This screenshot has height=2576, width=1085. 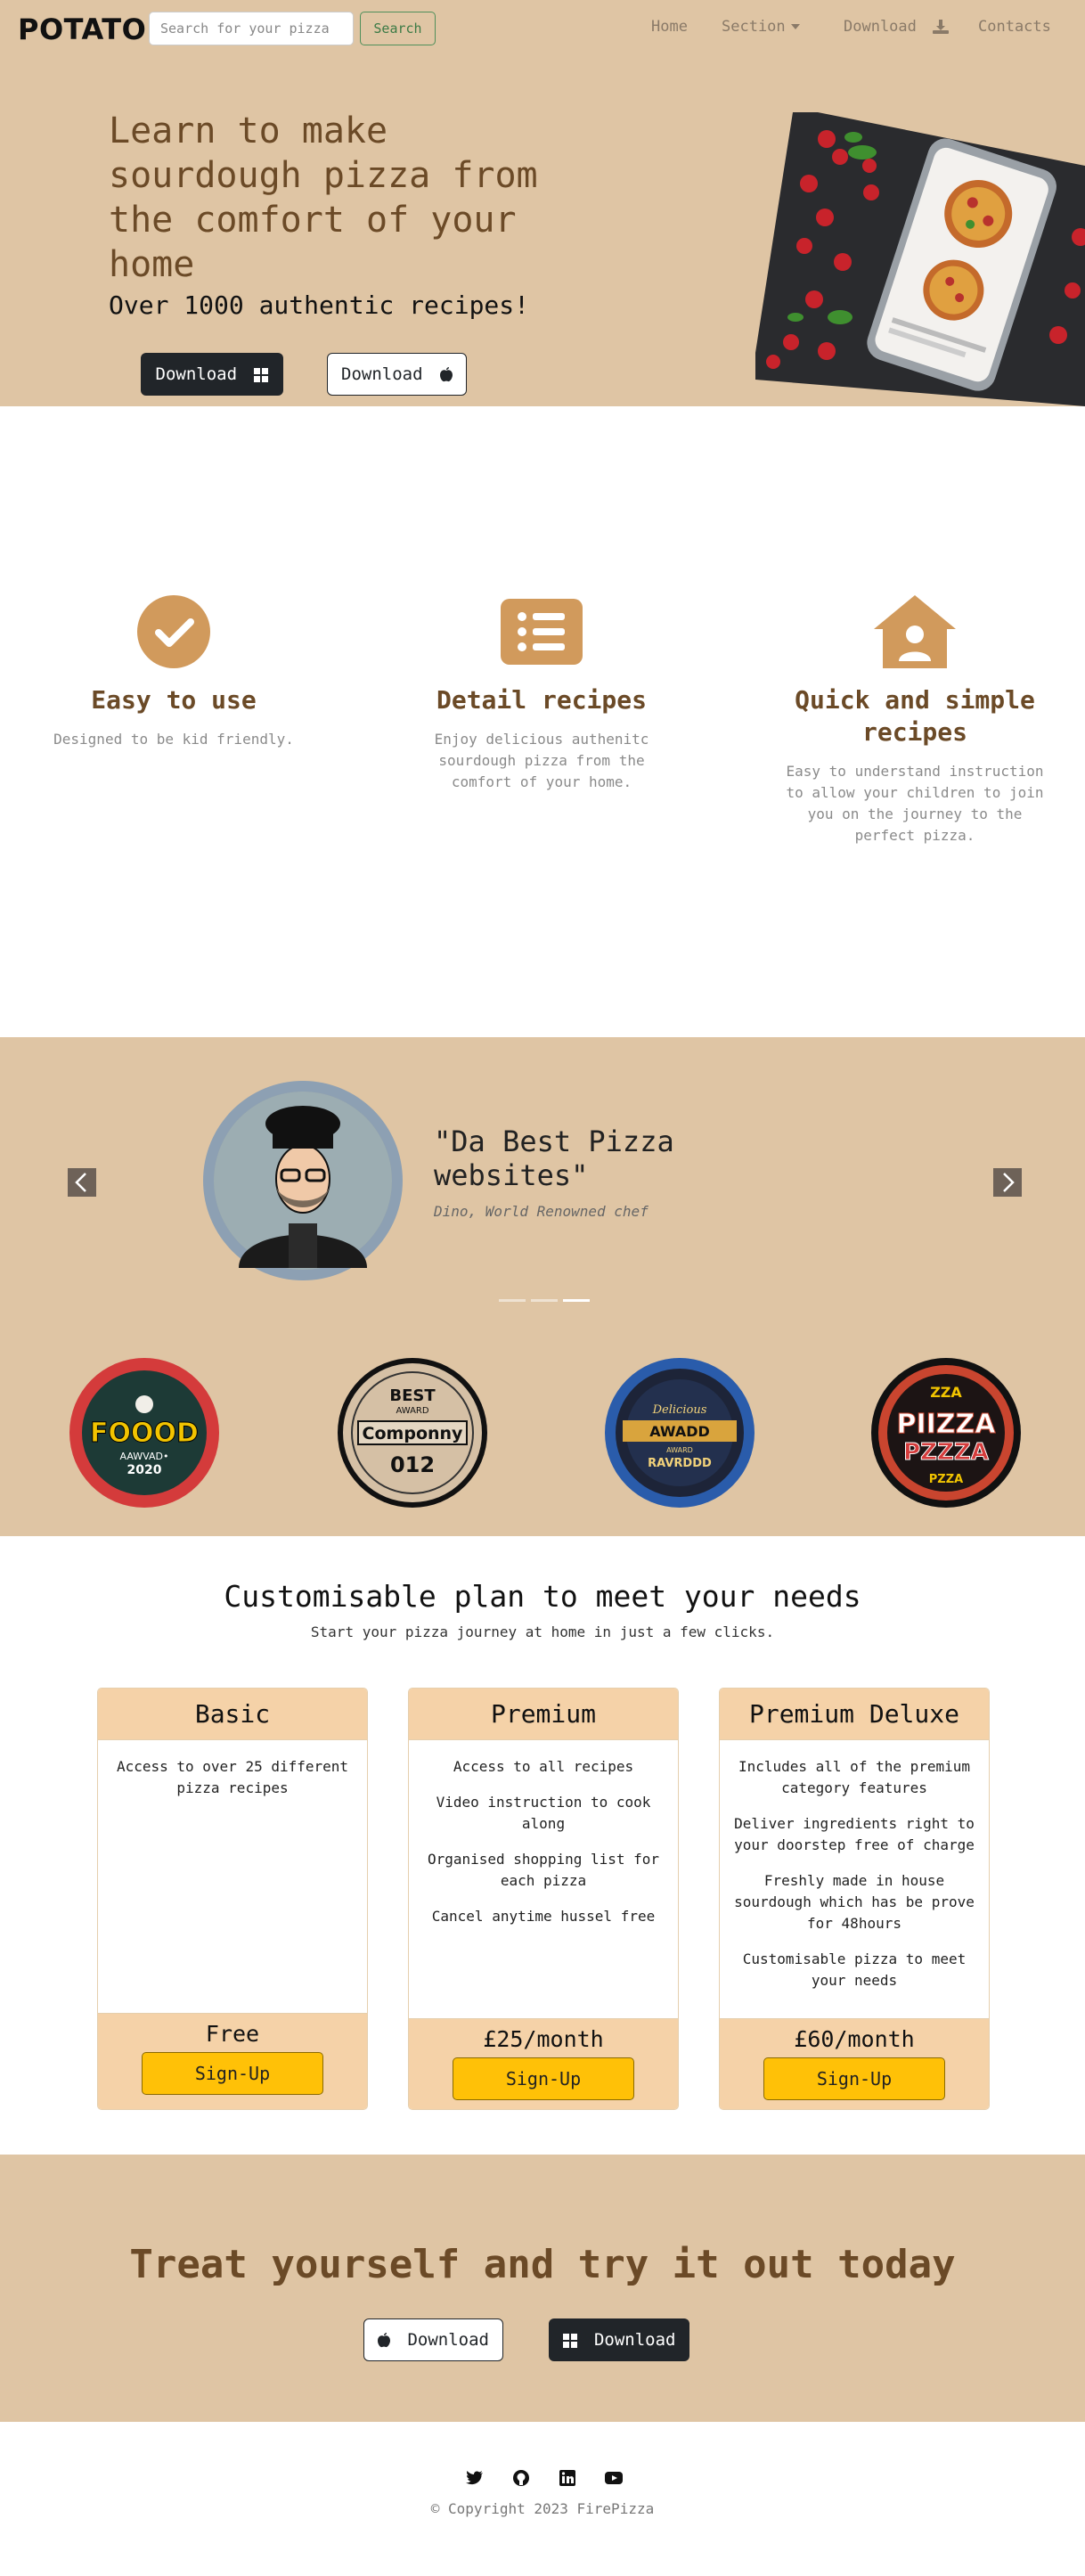 I want to click on badge-text: AAWVAD•, so click(x=144, y=1456).